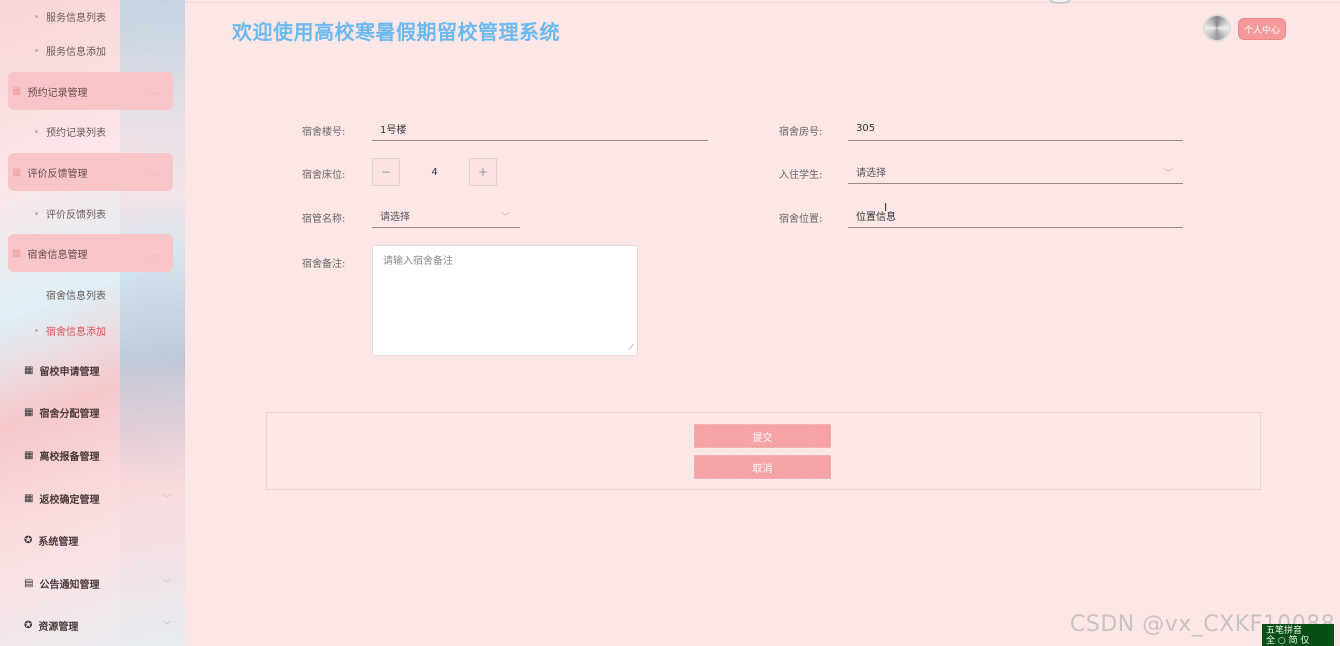 This screenshot has height=646, width=1340. Describe the element at coordinates (28, 625) in the screenshot. I see `resource-icon: ✪` at that location.